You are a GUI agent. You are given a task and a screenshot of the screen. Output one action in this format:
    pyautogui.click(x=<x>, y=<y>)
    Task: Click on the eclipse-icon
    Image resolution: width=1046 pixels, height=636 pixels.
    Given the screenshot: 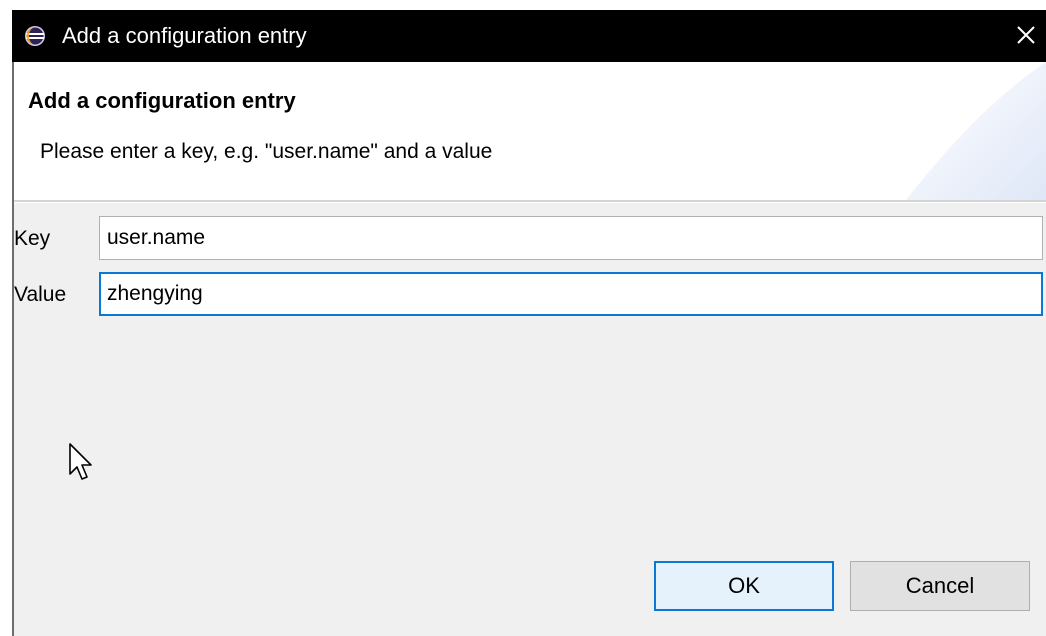 What is the action you would take?
    pyautogui.click(x=35, y=36)
    